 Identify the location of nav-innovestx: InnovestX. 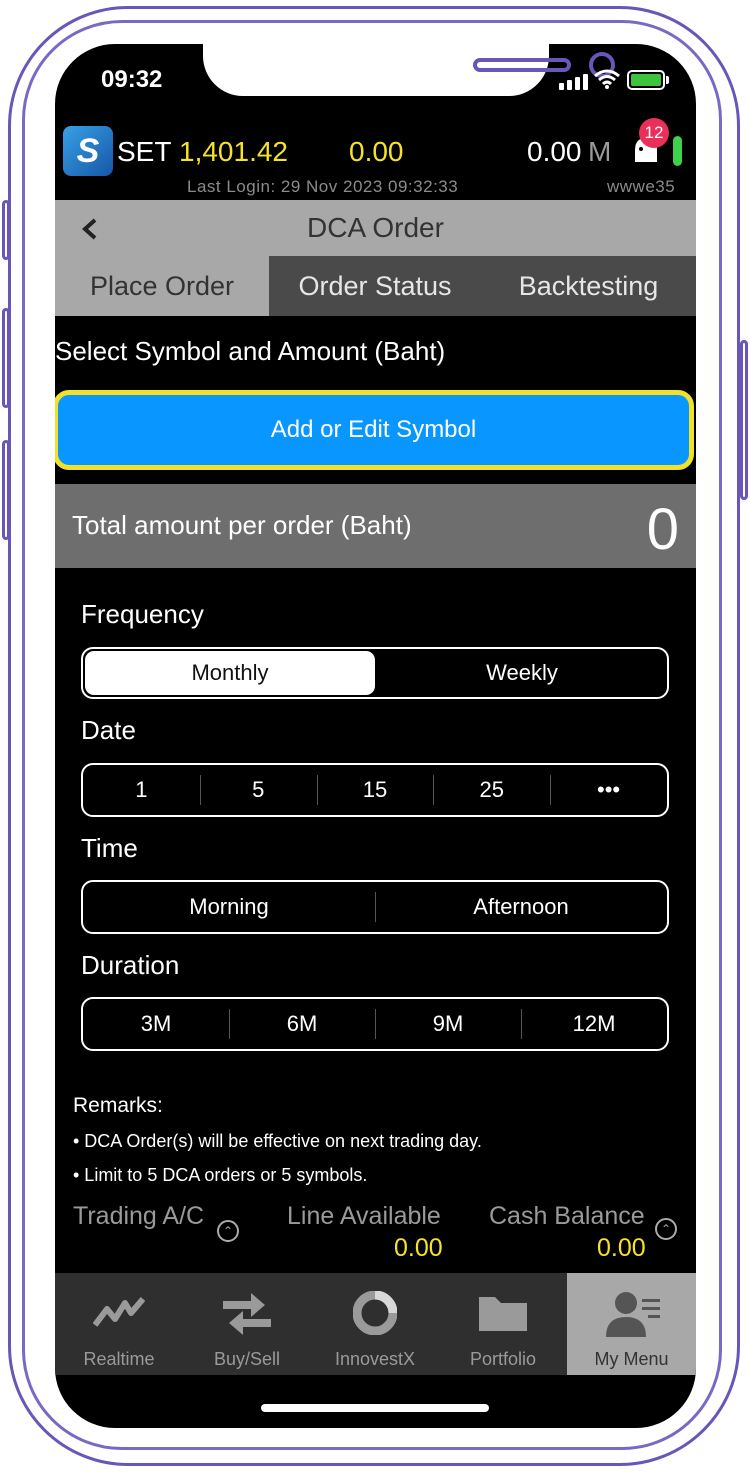
(375, 1324).